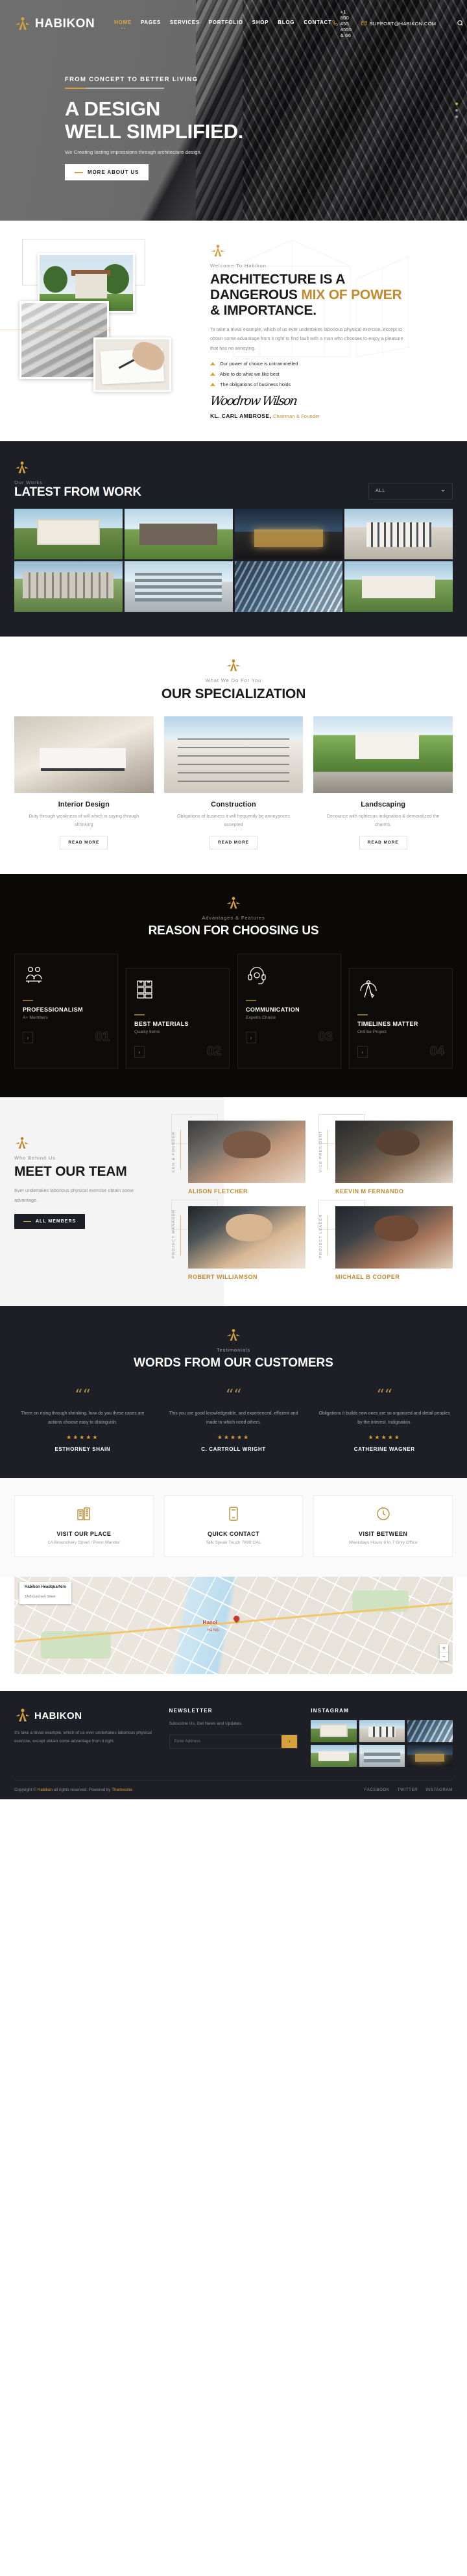  Describe the element at coordinates (239, 266) in the screenshot. I see `about-eyebrow: Welcome To Habikon` at that location.